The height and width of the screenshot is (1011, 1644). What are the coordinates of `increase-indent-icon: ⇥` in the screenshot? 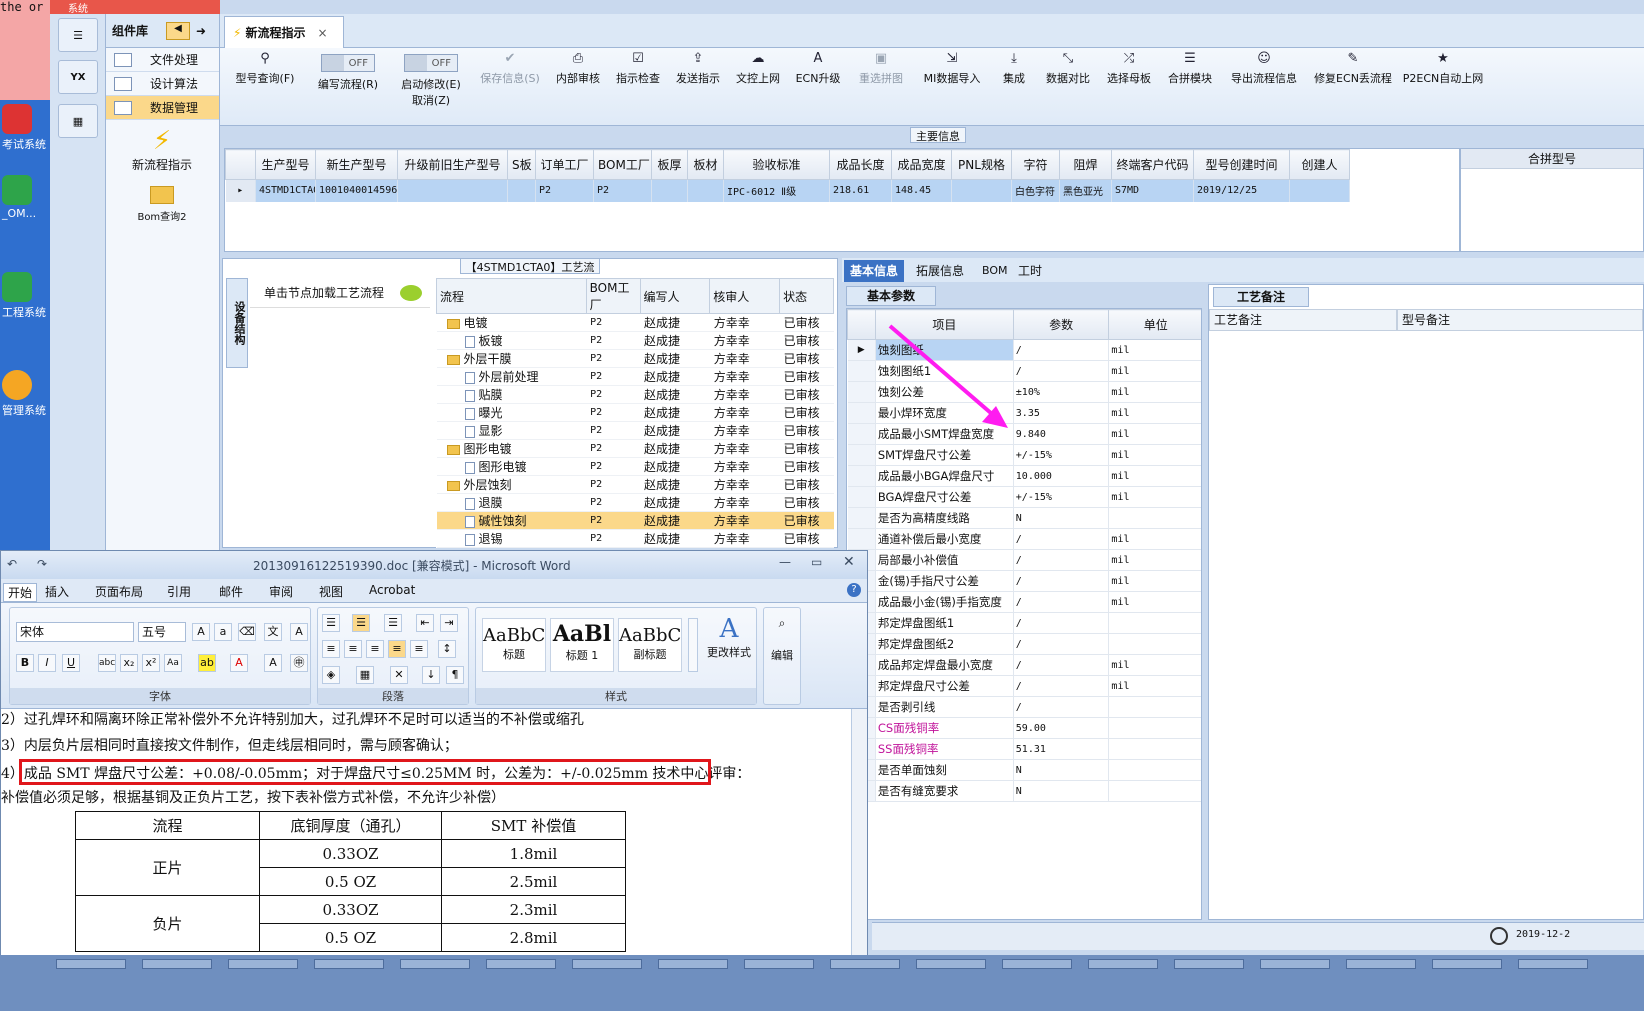 It's located at (449, 623).